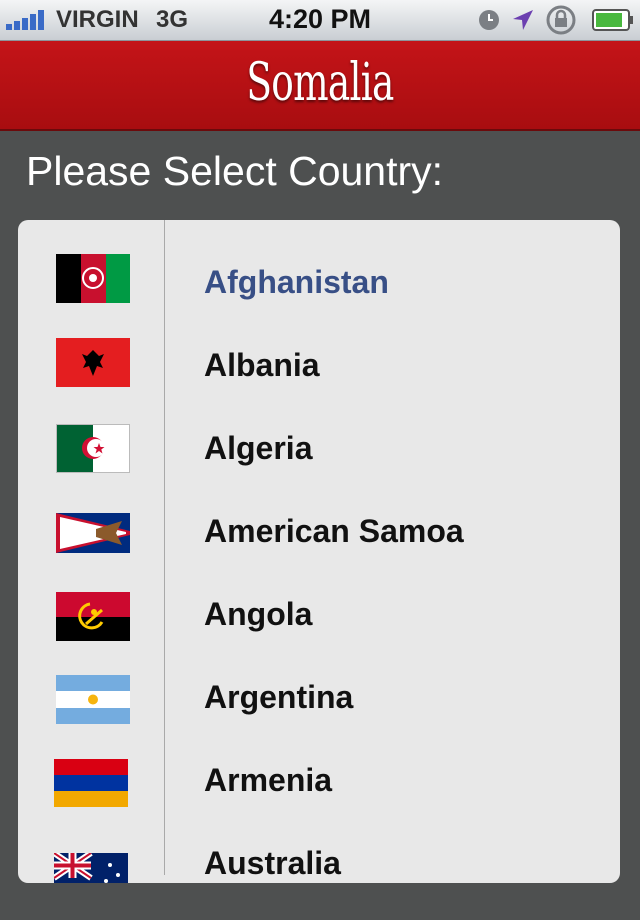 The width and height of the screenshot is (640, 920). What do you see at coordinates (93, 533) in the screenshot?
I see `american-samoa-flag-icon` at bounding box center [93, 533].